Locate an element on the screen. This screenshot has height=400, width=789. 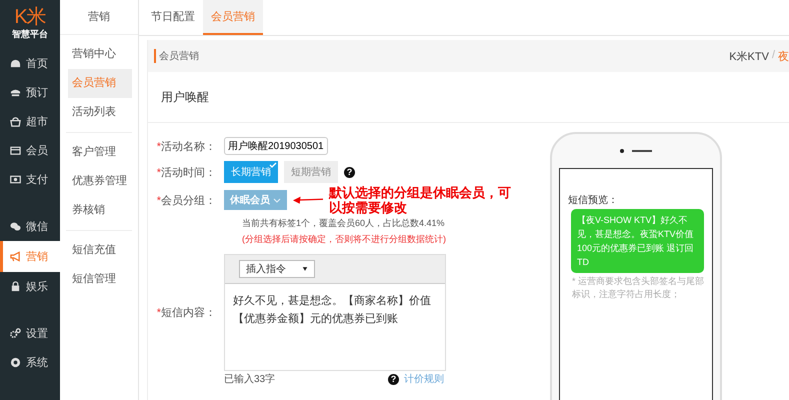
subnav-item: 客户管理 is located at coordinates (99, 152).